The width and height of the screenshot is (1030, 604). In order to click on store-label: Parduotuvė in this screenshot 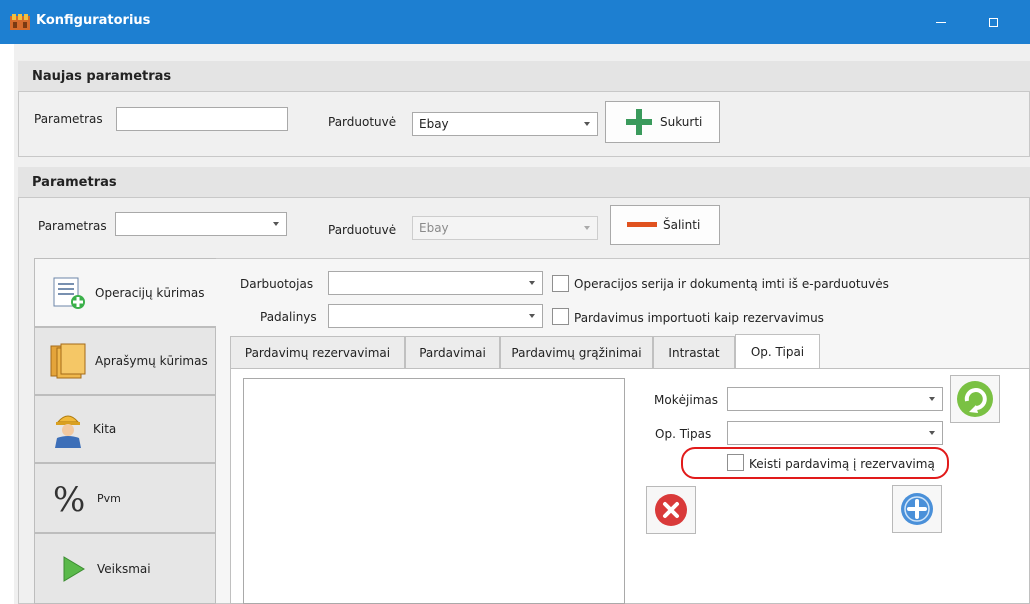, I will do `click(362, 230)`.